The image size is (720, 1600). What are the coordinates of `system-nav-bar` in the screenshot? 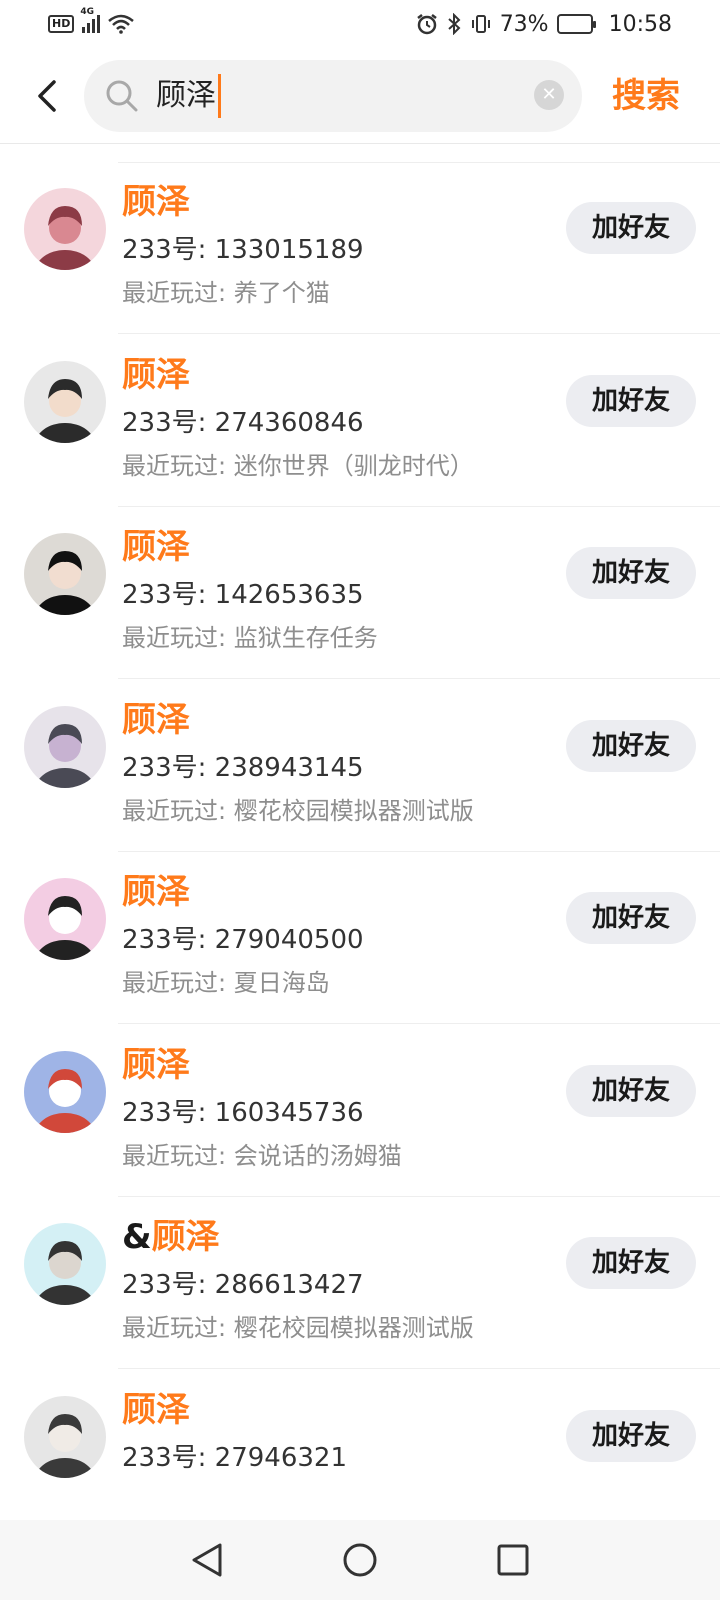 It's located at (360, 1560).